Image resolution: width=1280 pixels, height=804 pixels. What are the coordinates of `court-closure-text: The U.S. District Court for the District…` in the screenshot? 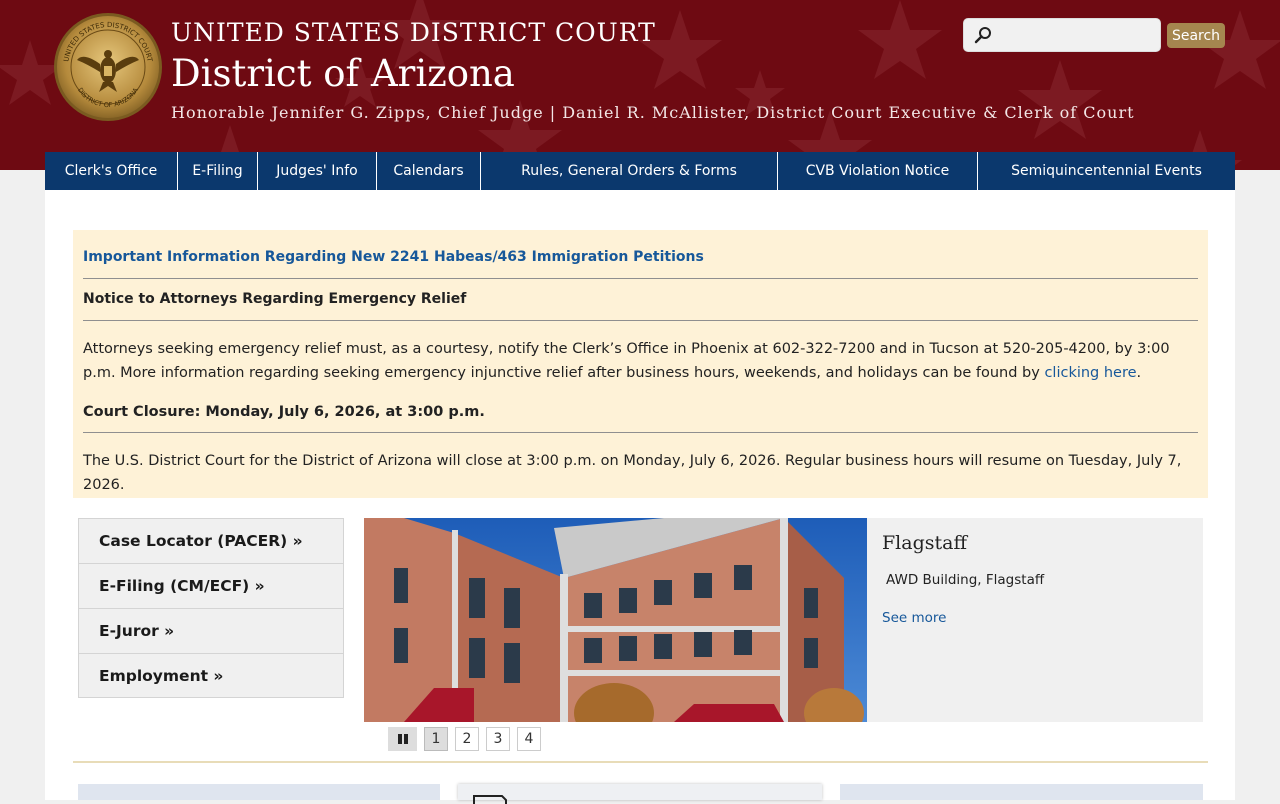 It's located at (632, 473).